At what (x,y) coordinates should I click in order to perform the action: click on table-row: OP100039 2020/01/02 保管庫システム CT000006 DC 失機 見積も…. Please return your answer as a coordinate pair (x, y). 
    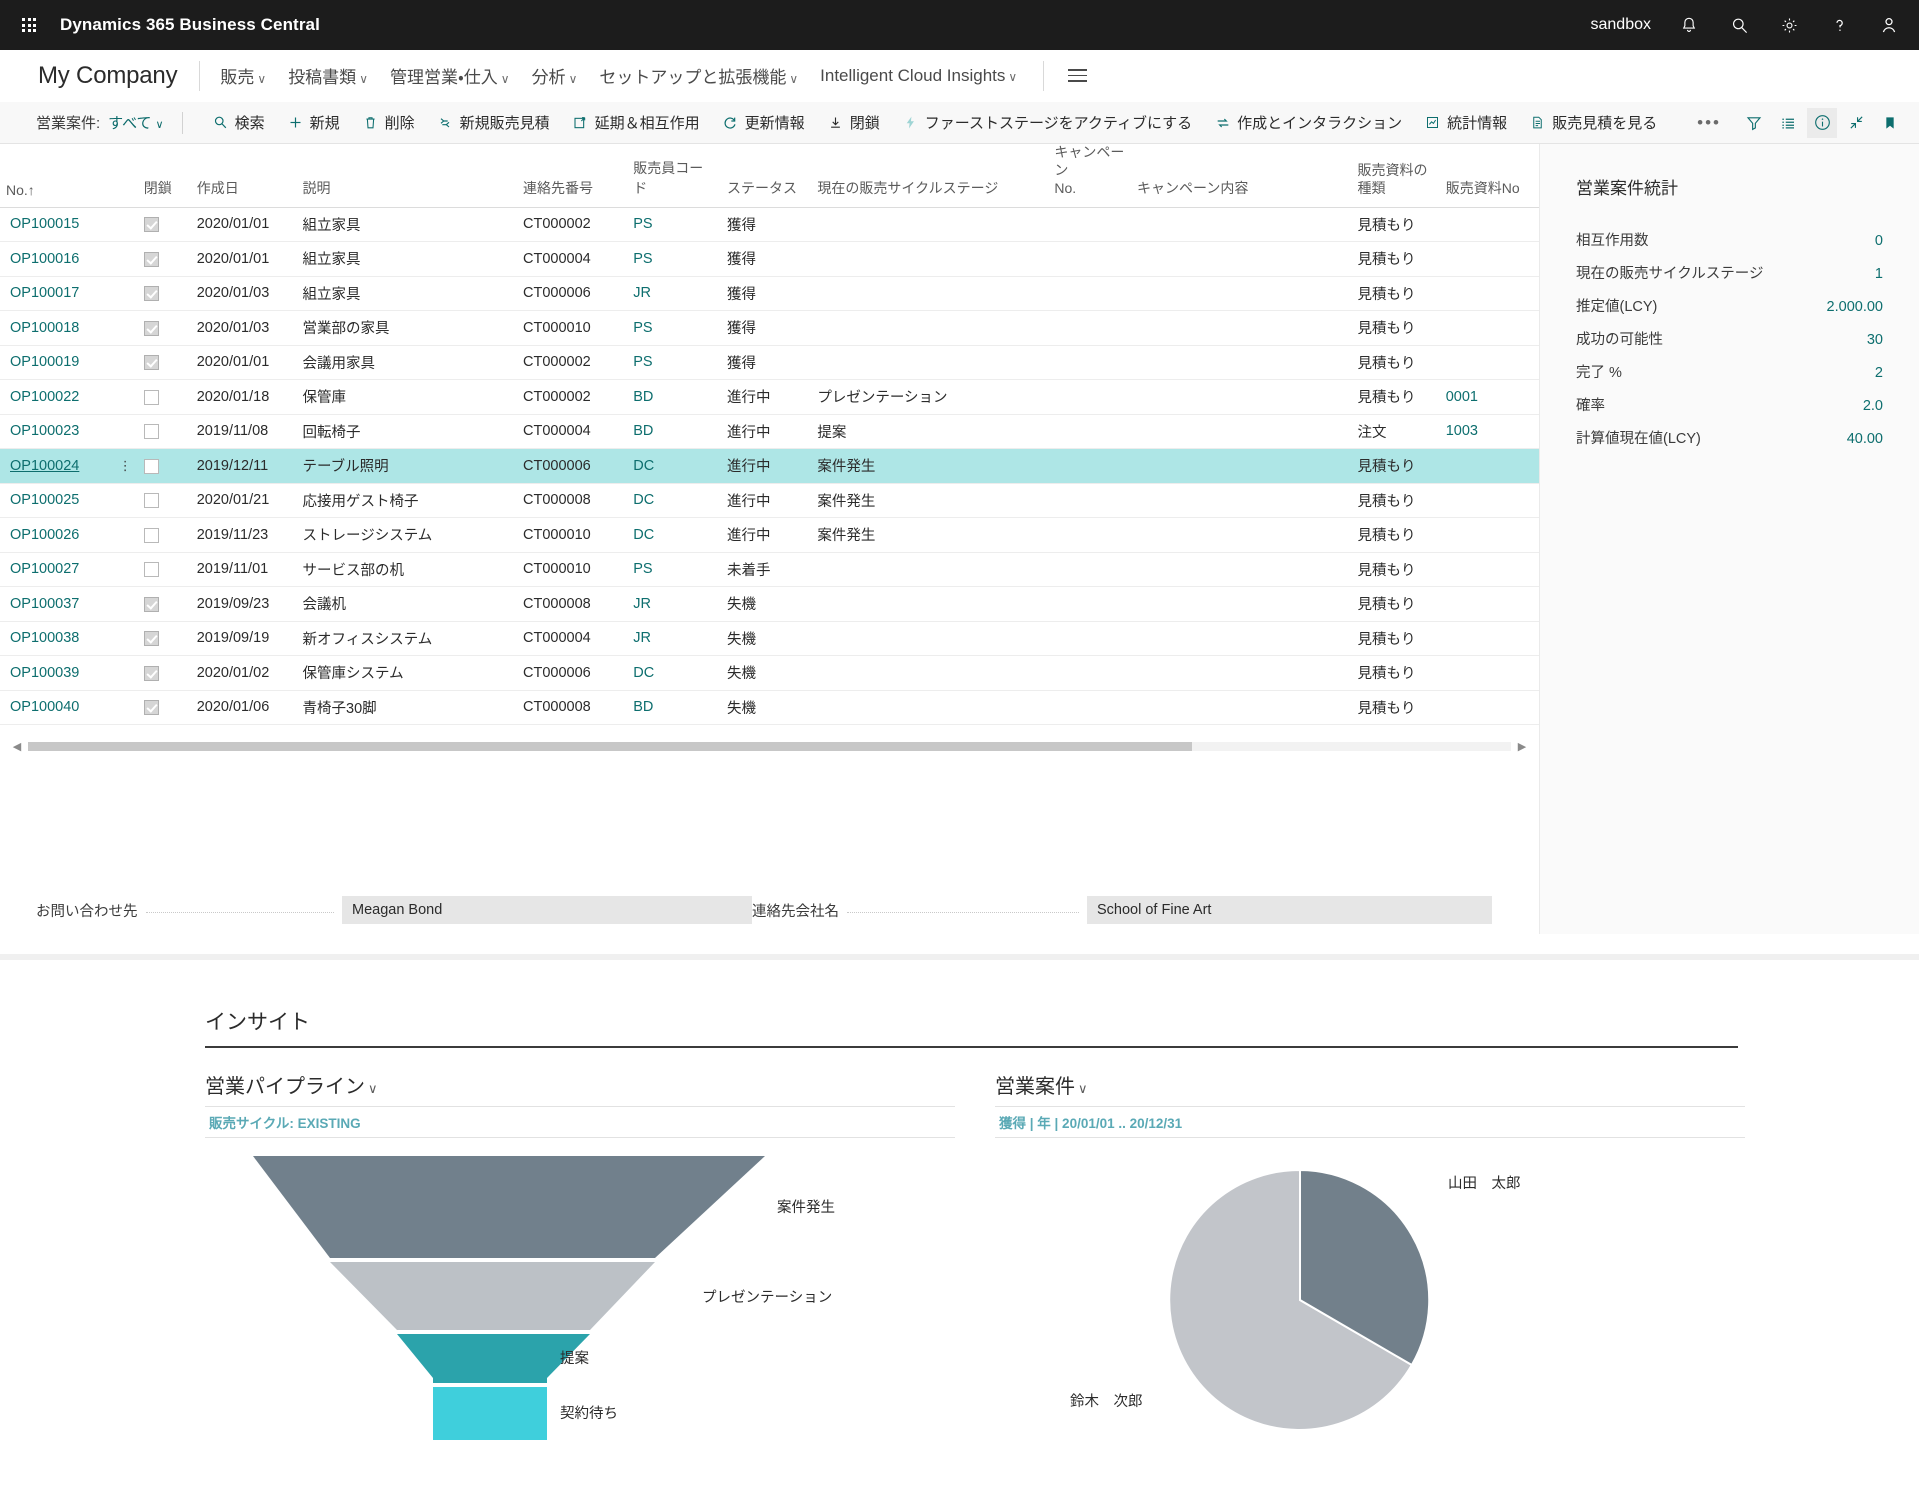
    Looking at the image, I should click on (769, 673).